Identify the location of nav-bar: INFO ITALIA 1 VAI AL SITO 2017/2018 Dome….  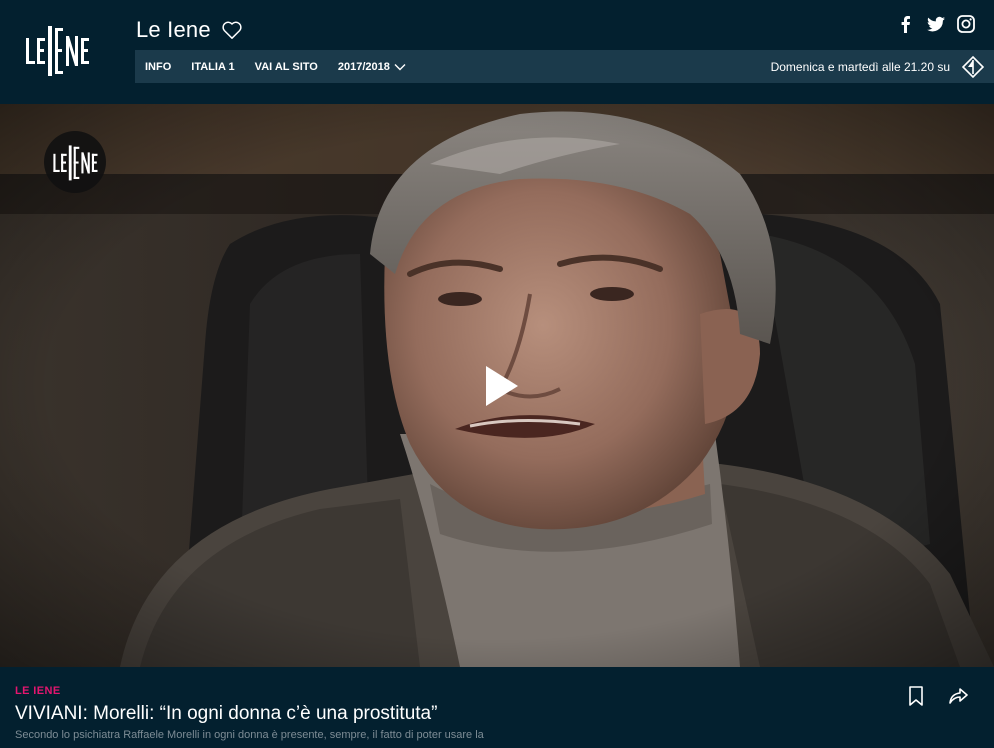
(564, 66).